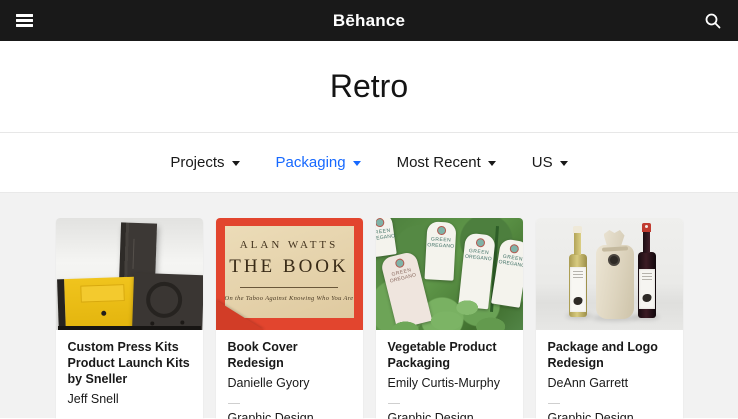  I want to click on filter-dropdown-sort: Most Recent, so click(446, 162).